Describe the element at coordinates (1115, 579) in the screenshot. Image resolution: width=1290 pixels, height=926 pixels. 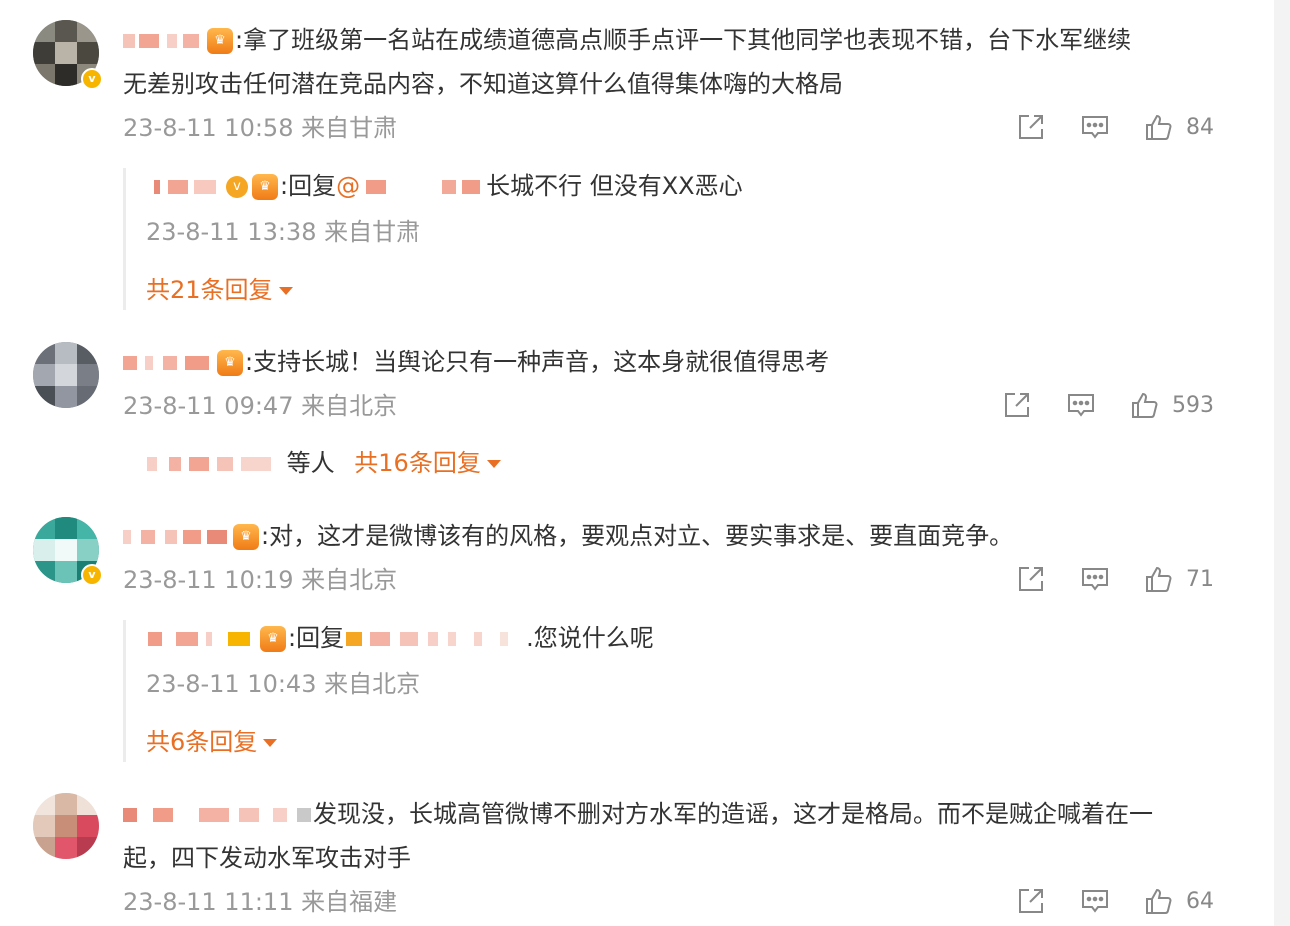
I see `comment-actions: 71` at that location.